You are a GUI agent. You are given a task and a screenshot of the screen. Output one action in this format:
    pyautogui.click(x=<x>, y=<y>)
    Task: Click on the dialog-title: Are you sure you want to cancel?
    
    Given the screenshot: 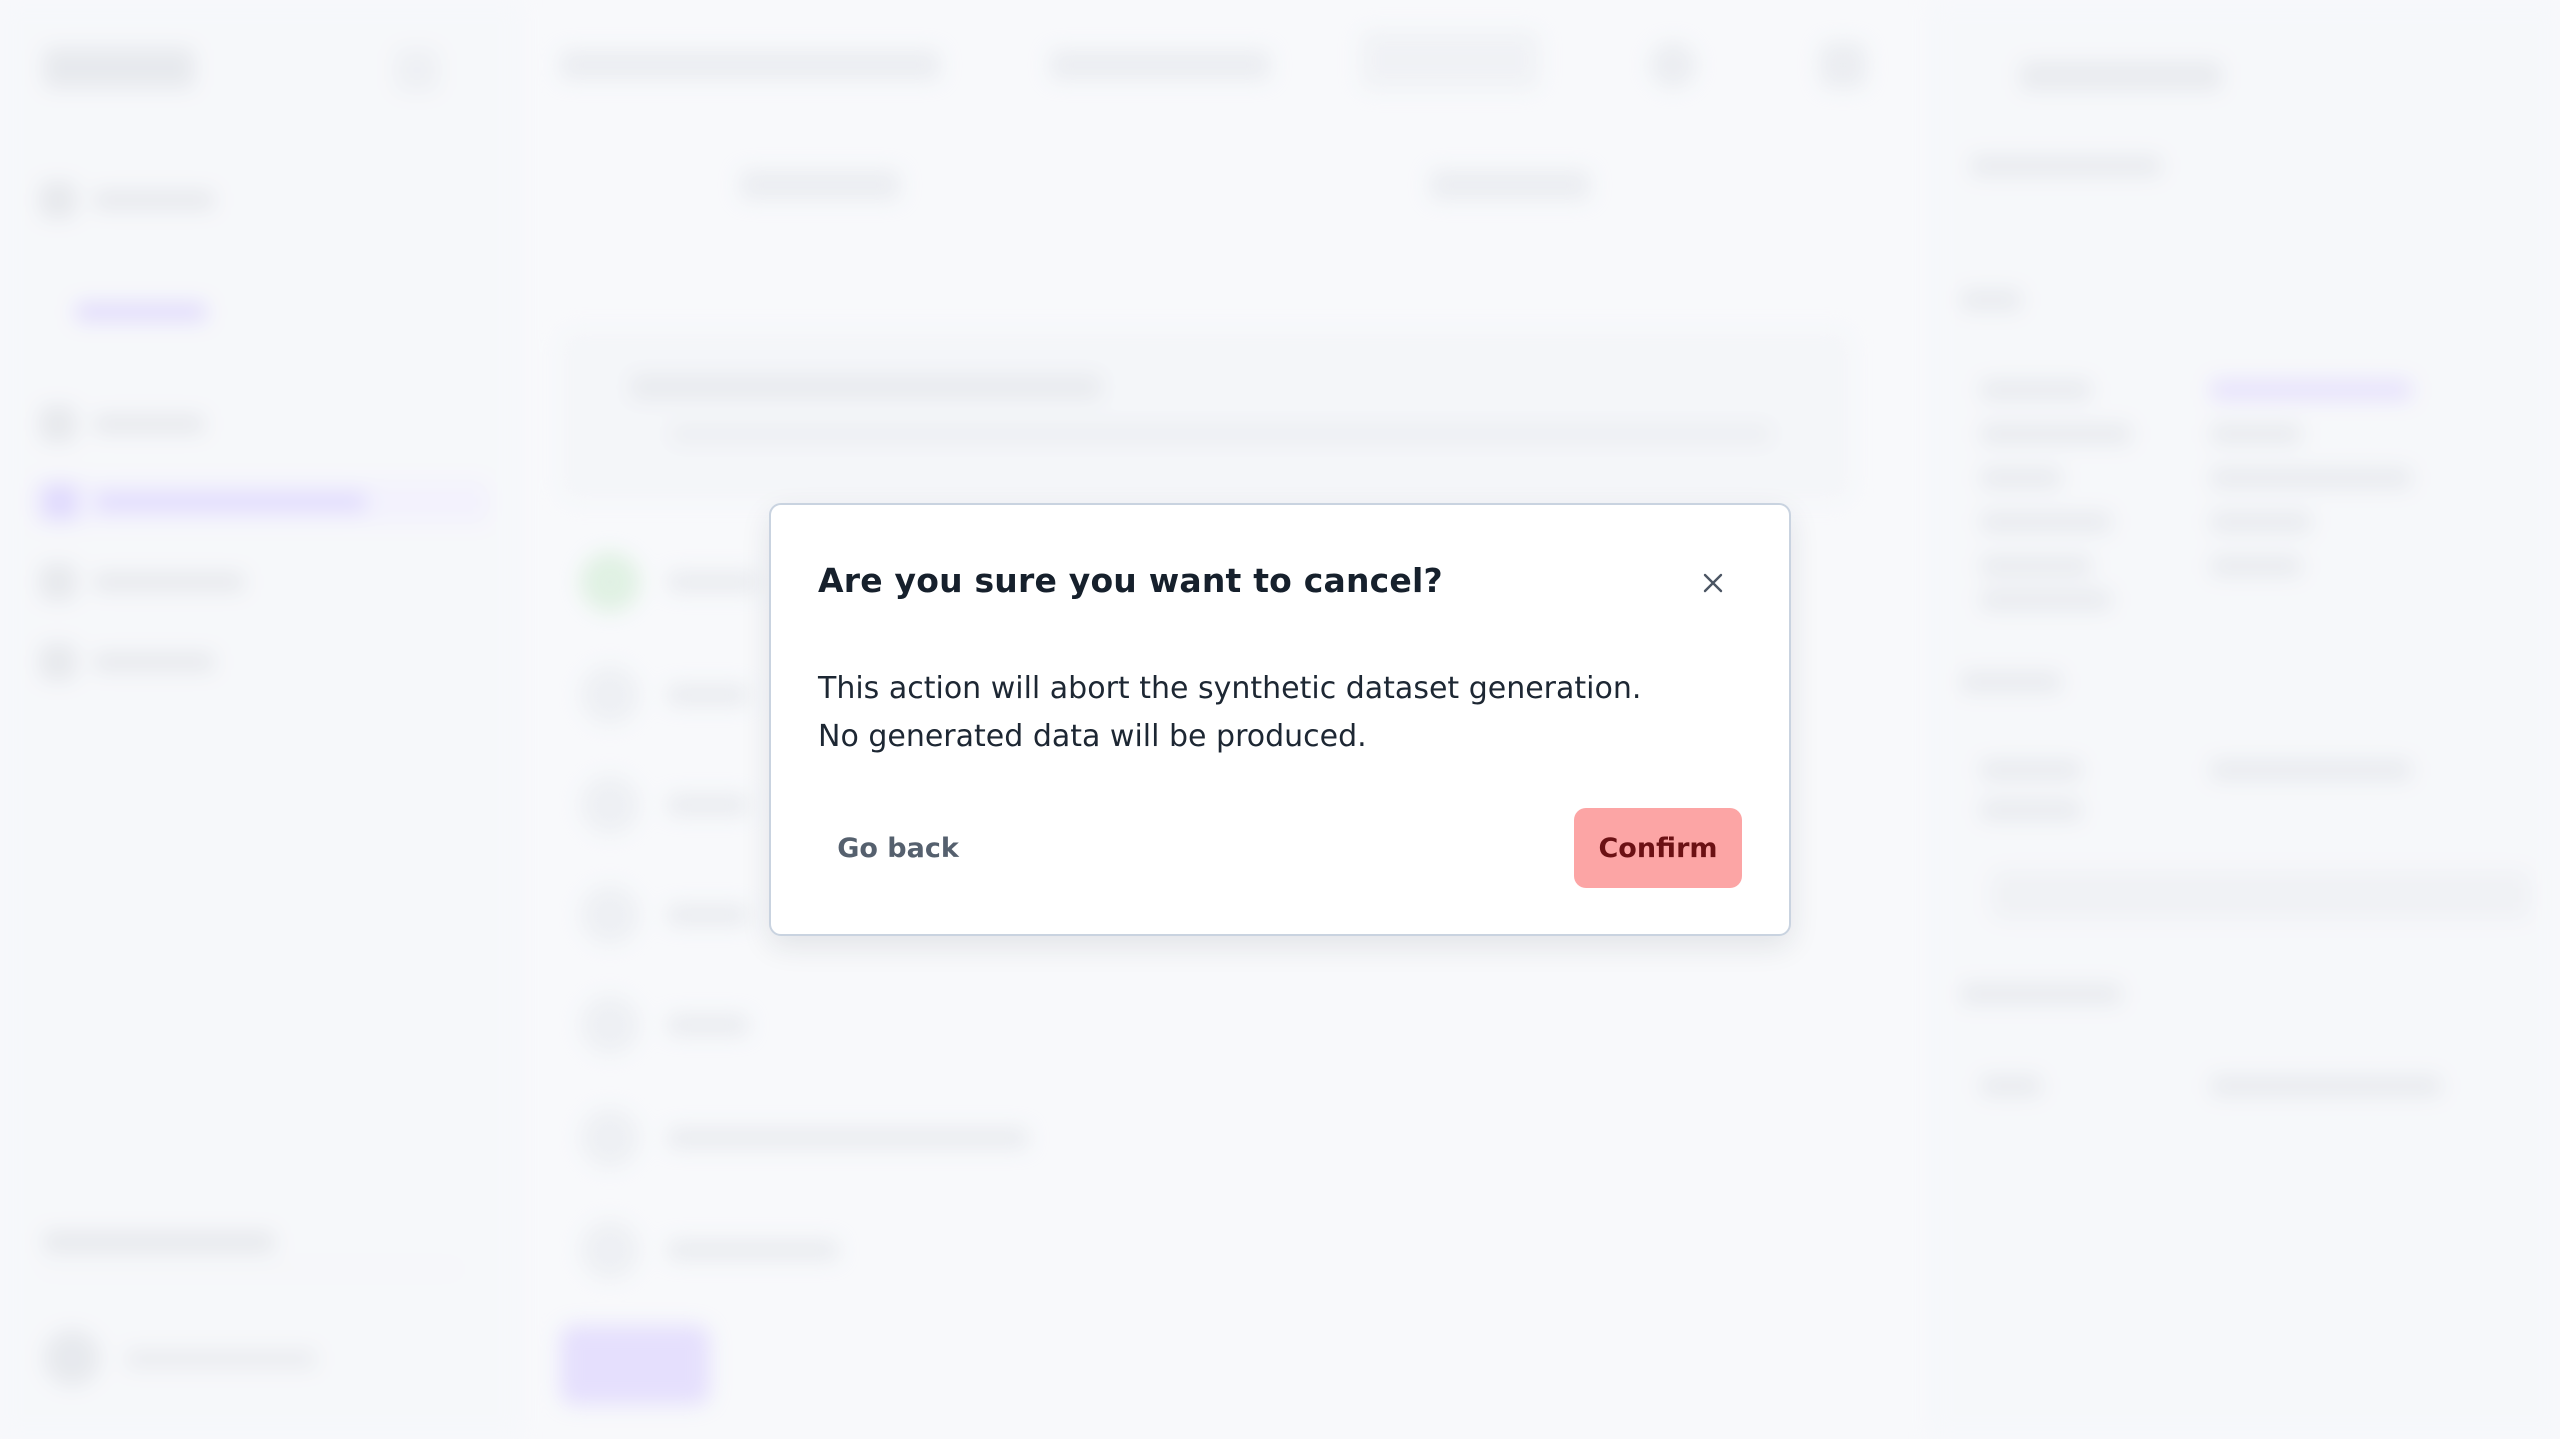 What is the action you would take?
    pyautogui.click(x=1130, y=580)
    